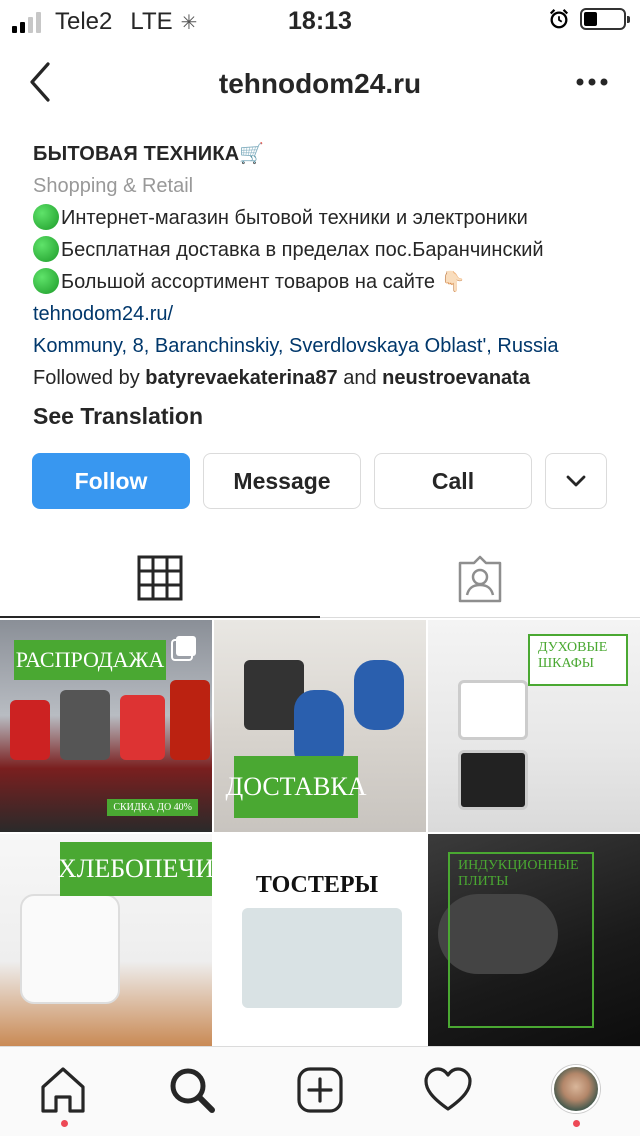  Describe the element at coordinates (592, 82) in the screenshot. I see `more-options-icon` at that location.